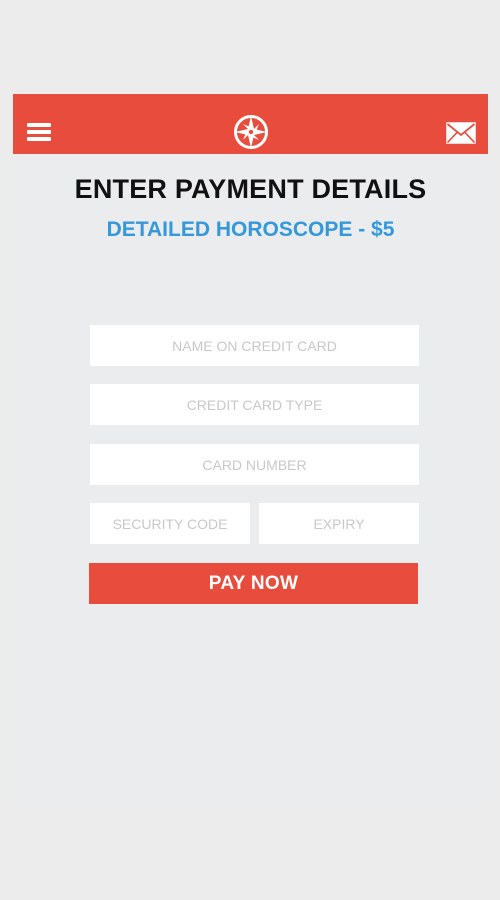  I want to click on envelope-icon, so click(461, 133).